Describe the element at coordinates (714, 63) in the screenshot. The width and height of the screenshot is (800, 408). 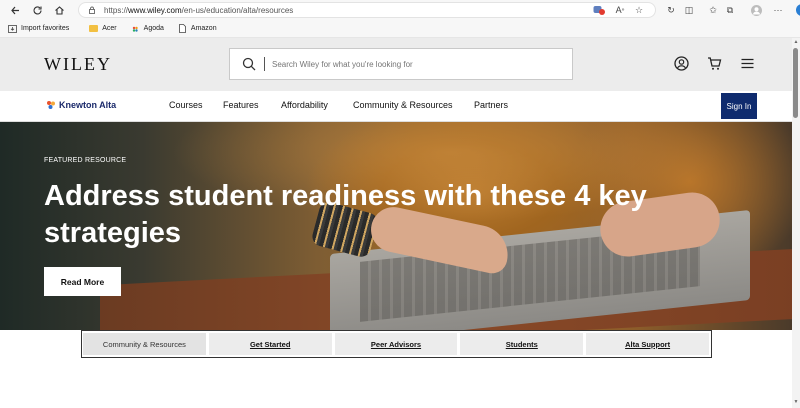
I see `cart-icon` at that location.